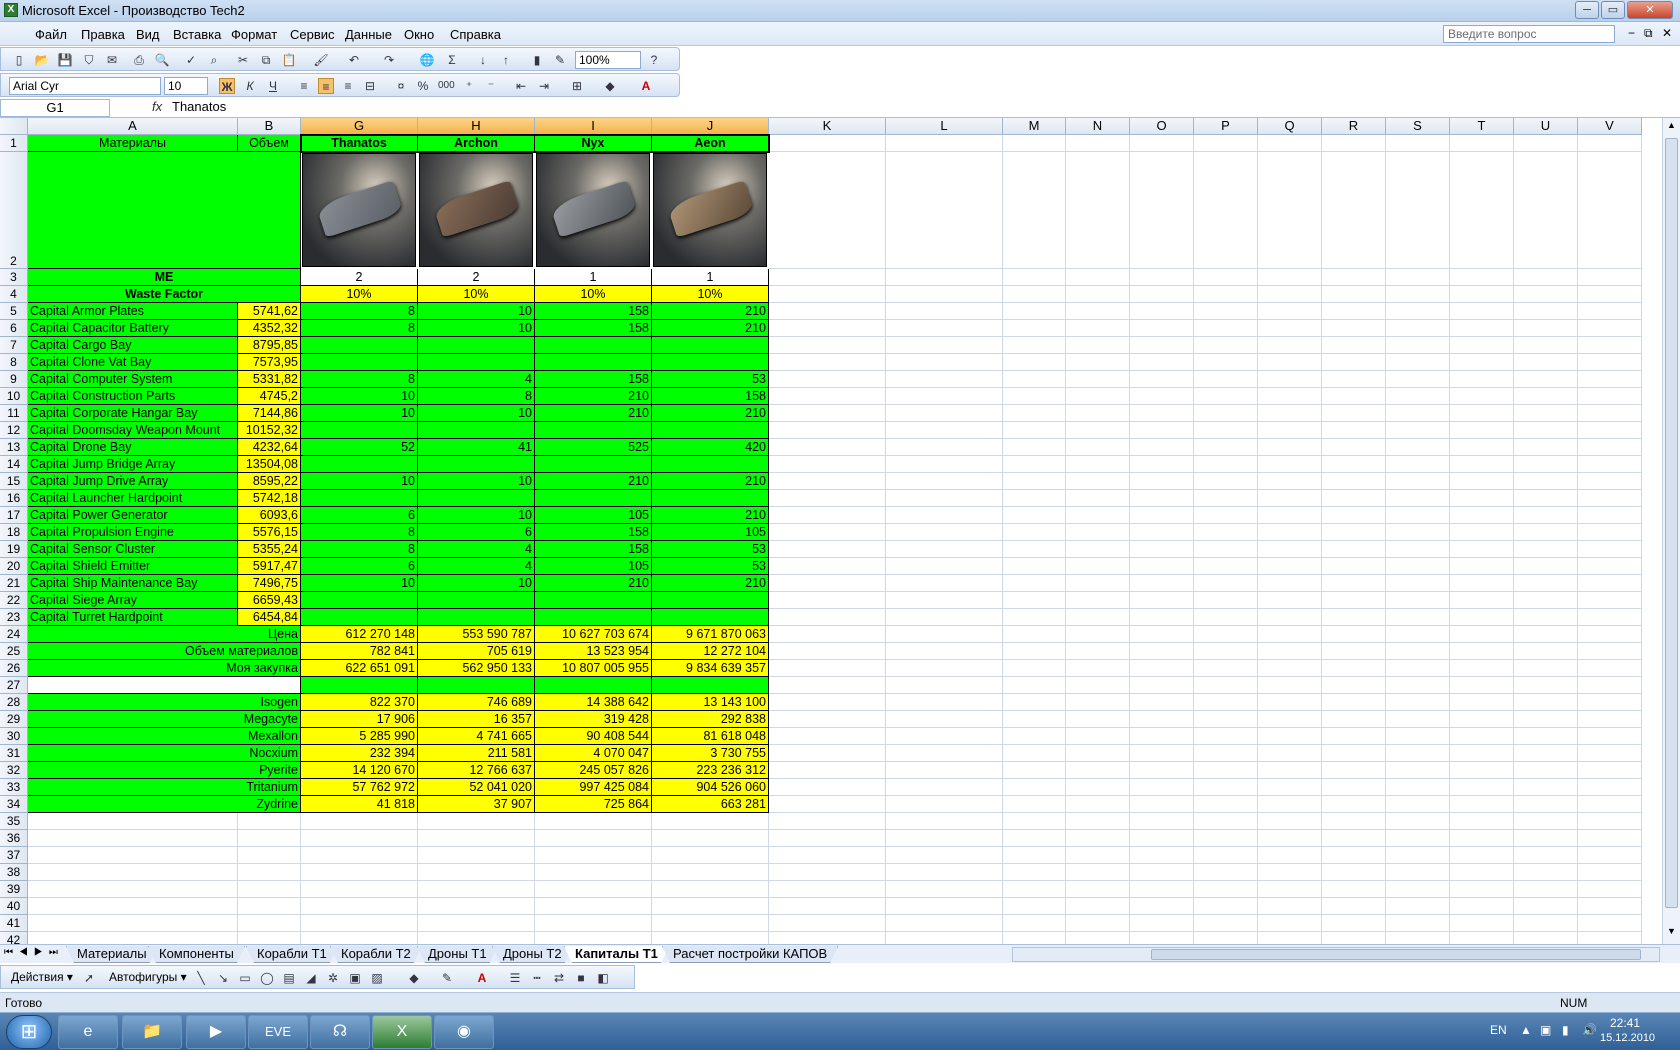 This screenshot has width=1680, height=1050. What do you see at coordinates (311, 978) in the screenshot?
I see `wordart-icon: ◢` at bounding box center [311, 978].